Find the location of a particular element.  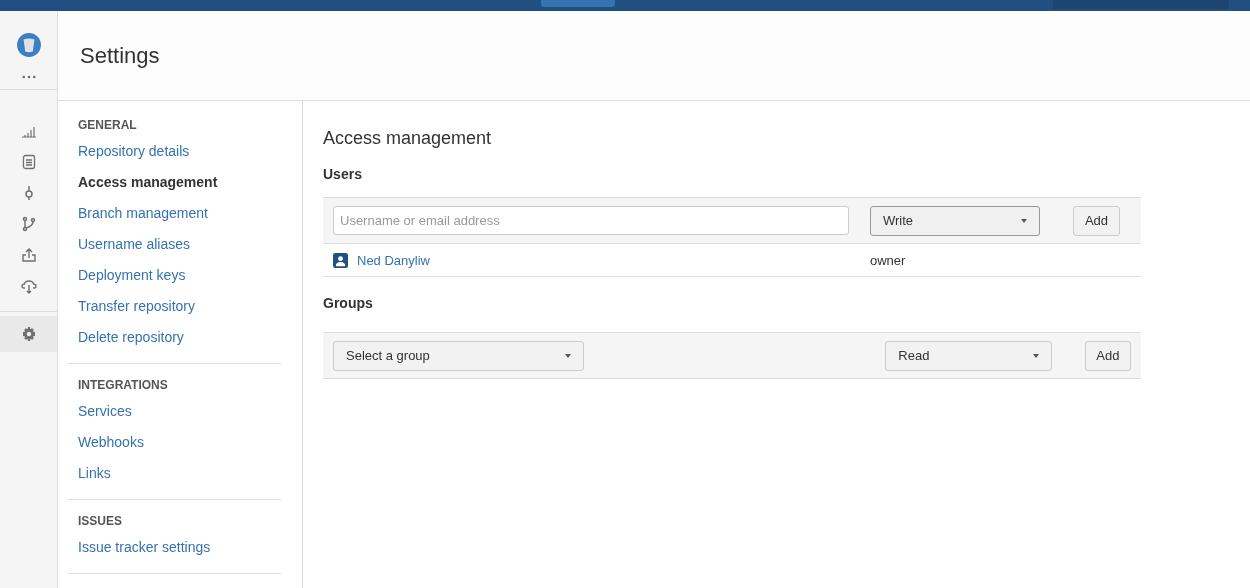

document-icon is located at coordinates (28, 161).